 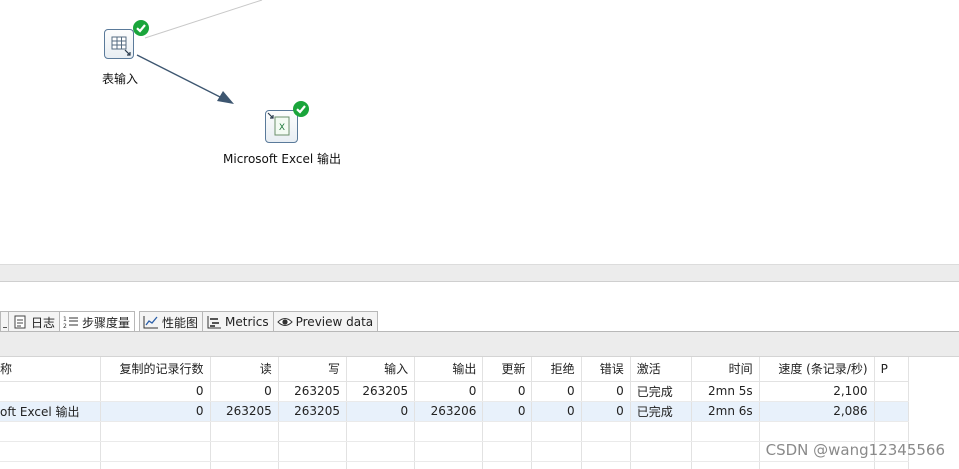 I want to click on column-header: 时间, so click(x=725, y=369).